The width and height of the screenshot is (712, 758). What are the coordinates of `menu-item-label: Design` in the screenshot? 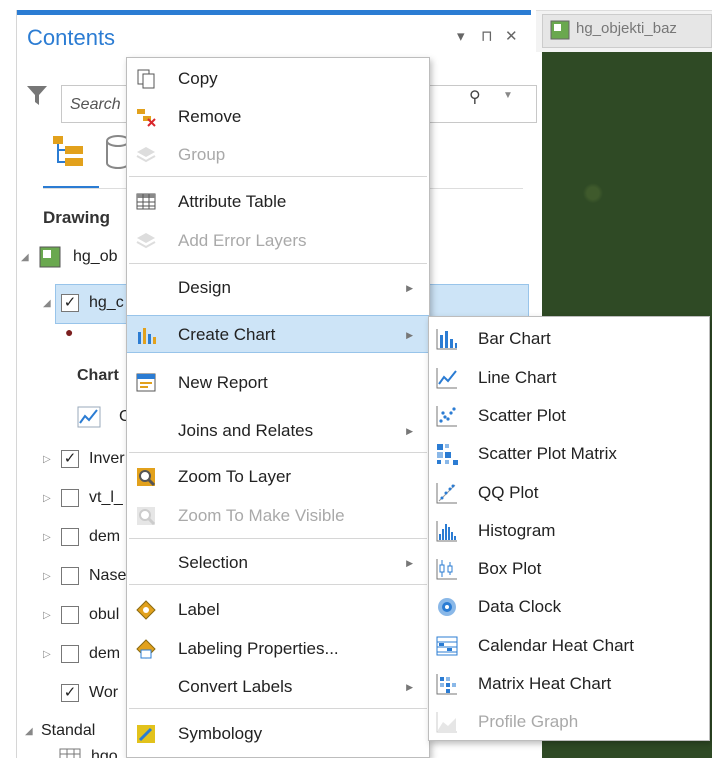 It's located at (204, 287).